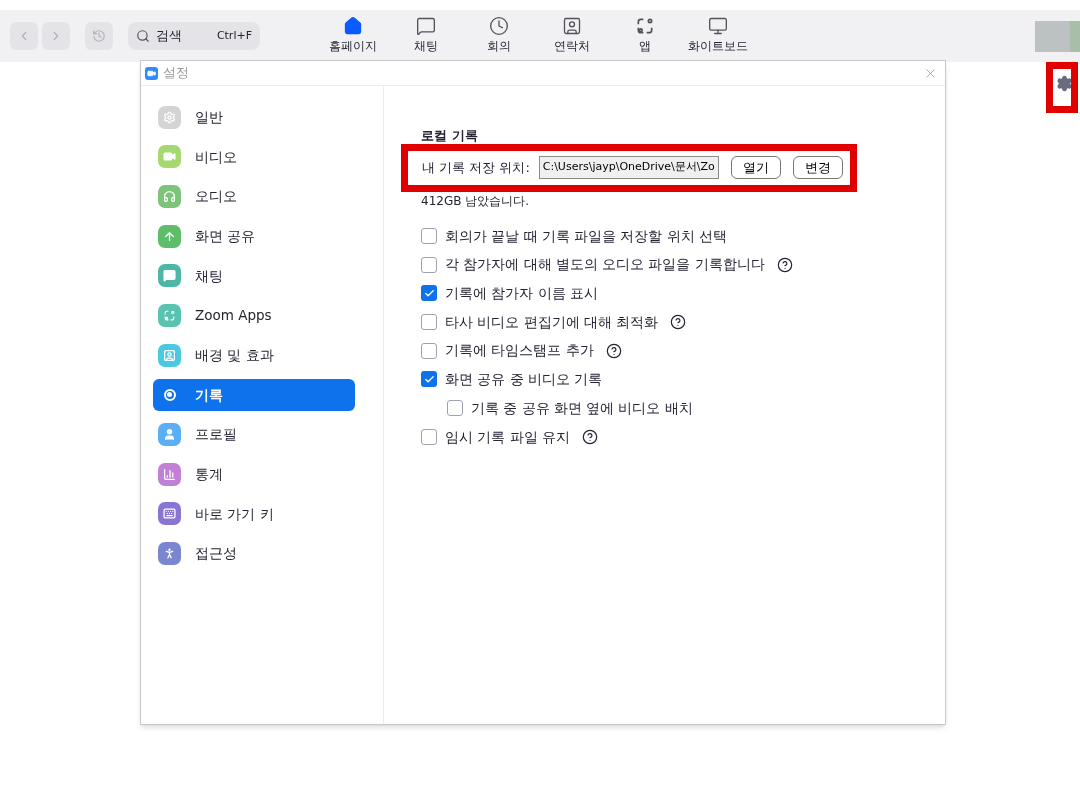 The height and width of the screenshot is (794, 1080). What do you see at coordinates (254, 275) in the screenshot?
I see `sidebar-item: 채팅` at bounding box center [254, 275].